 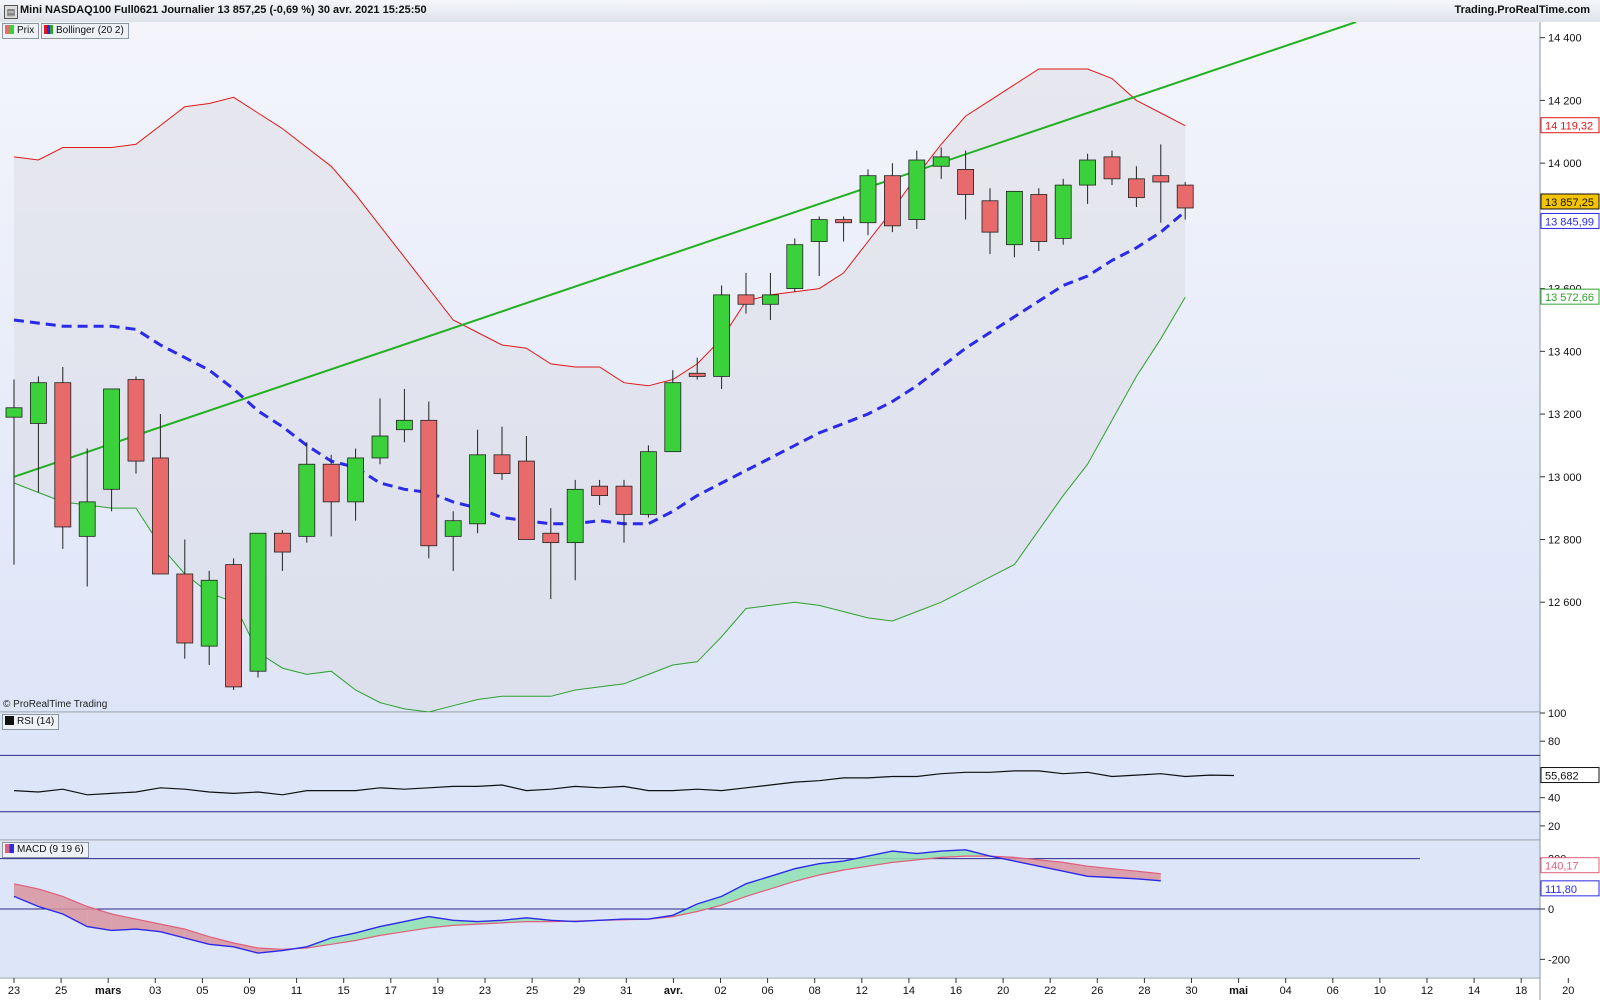 I want to click on price-tick-label: 12 800, so click(x=1565, y=541).